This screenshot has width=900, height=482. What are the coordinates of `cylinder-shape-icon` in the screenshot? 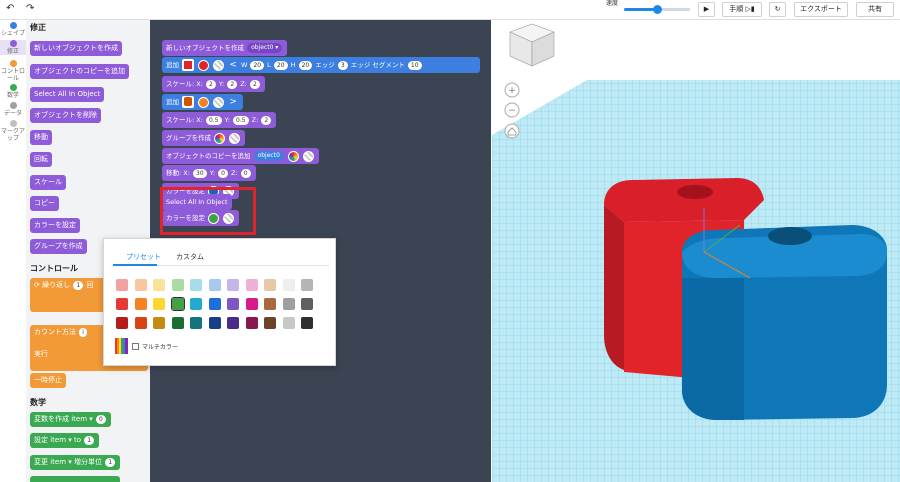 It's located at (188, 102).